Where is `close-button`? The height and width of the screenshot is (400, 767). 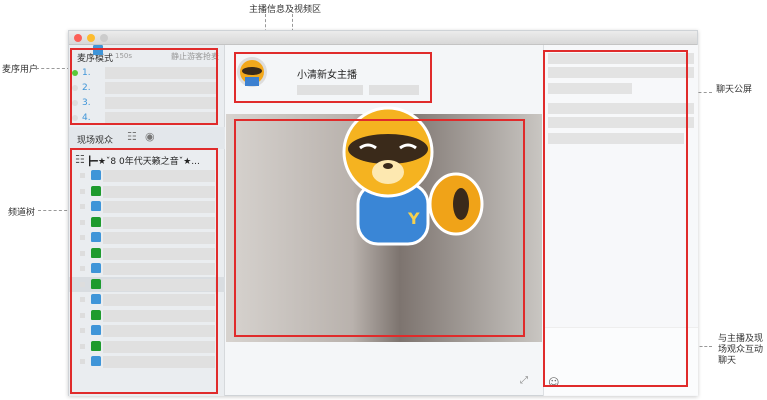
close-button is located at coordinates (78, 38).